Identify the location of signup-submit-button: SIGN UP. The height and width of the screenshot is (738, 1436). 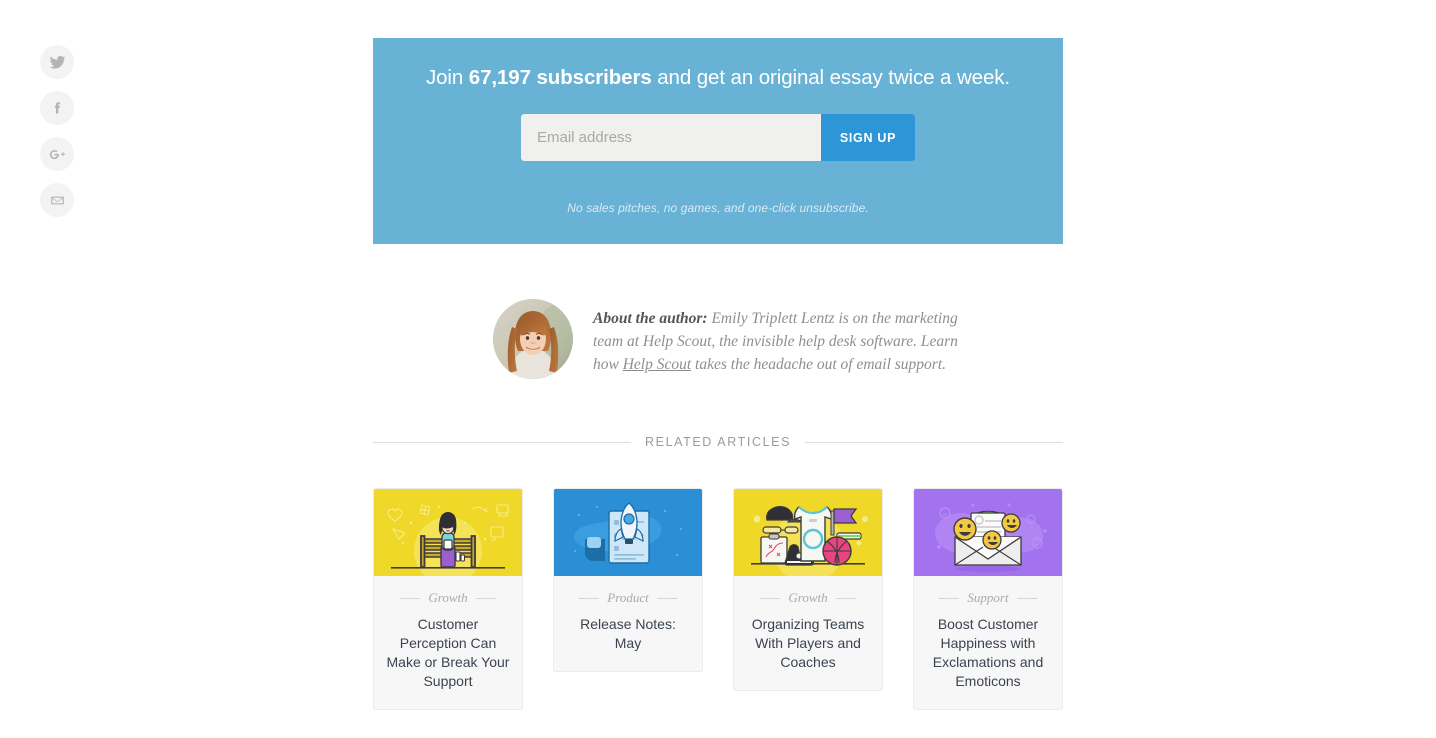
(868, 137).